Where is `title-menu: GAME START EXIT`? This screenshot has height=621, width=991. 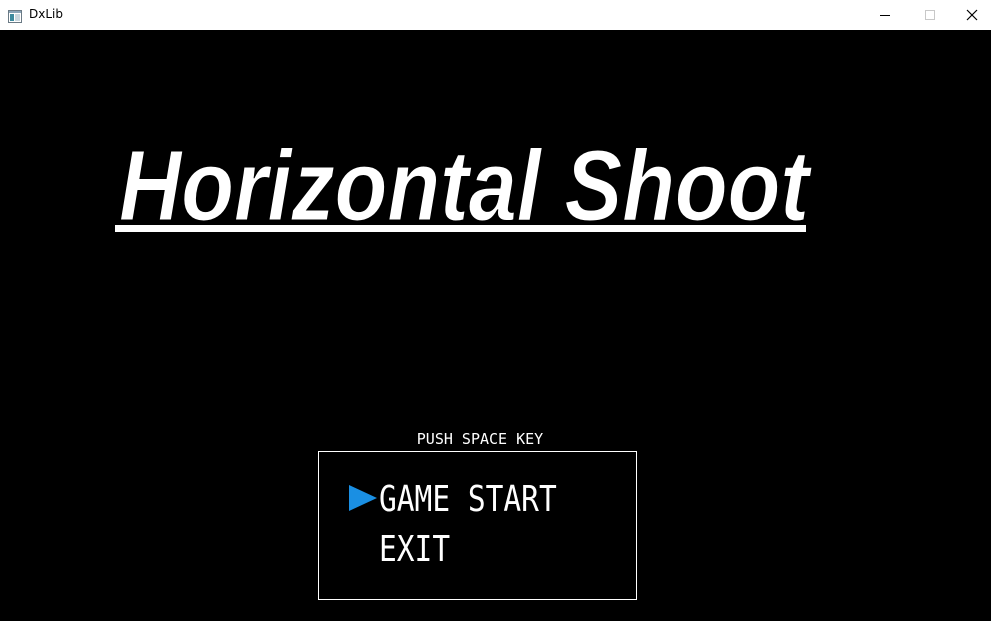 title-menu: GAME START EXIT is located at coordinates (477, 525).